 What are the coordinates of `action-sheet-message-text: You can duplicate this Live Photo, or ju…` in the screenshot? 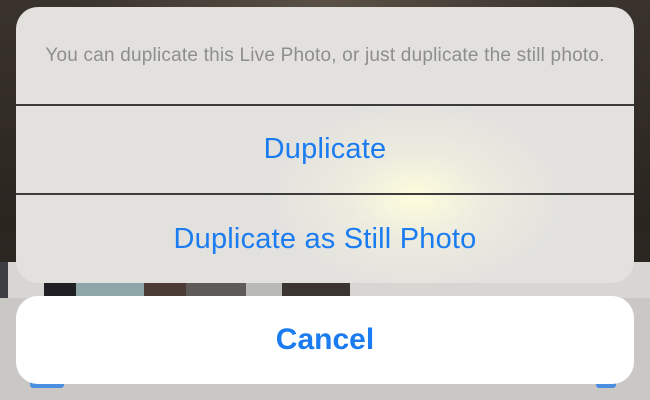 It's located at (325, 55).